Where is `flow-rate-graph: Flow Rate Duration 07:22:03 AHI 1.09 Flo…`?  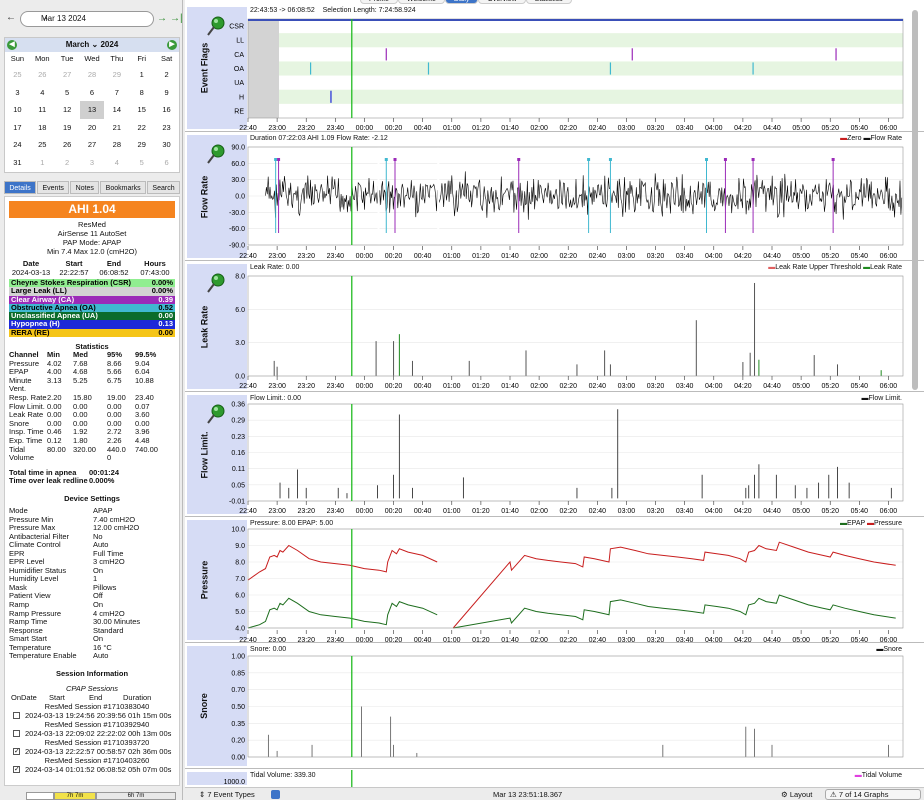
flow-rate-graph: Flow Rate Duration 07:22:03 AHI 1.09 Flo… is located at coordinates (554, 197).